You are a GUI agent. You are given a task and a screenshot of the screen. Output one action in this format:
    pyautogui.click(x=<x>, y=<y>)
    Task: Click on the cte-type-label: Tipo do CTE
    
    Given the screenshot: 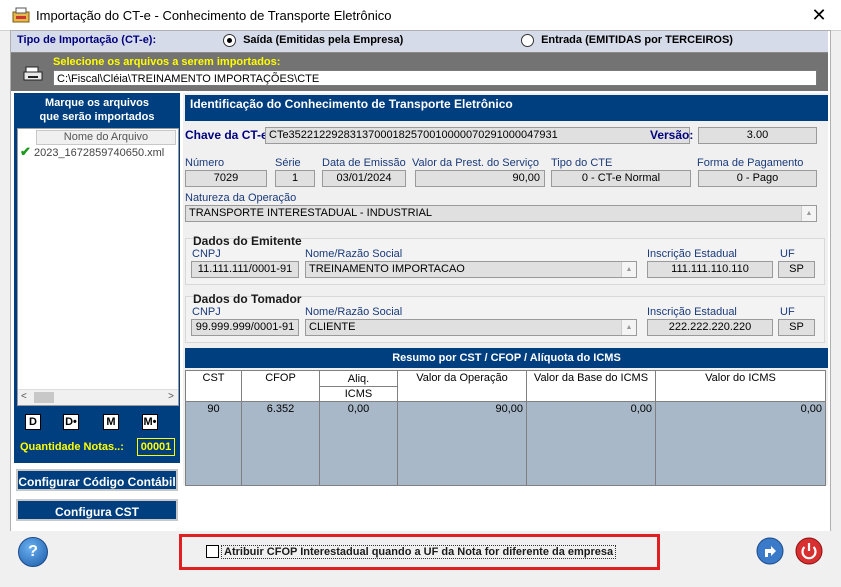 What is the action you would take?
    pyautogui.click(x=582, y=163)
    